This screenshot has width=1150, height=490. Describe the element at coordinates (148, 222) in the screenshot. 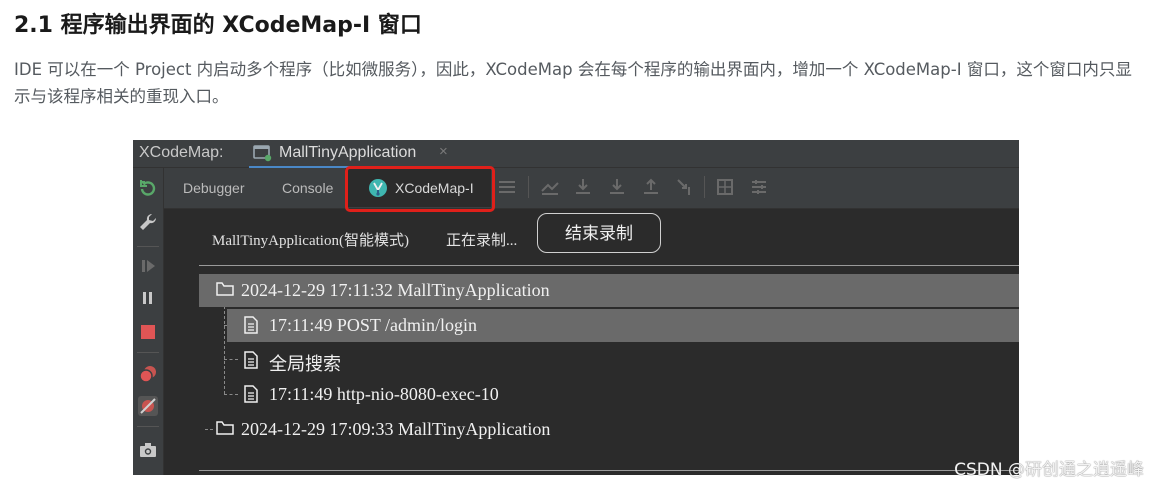

I see `wrench-icon` at that location.